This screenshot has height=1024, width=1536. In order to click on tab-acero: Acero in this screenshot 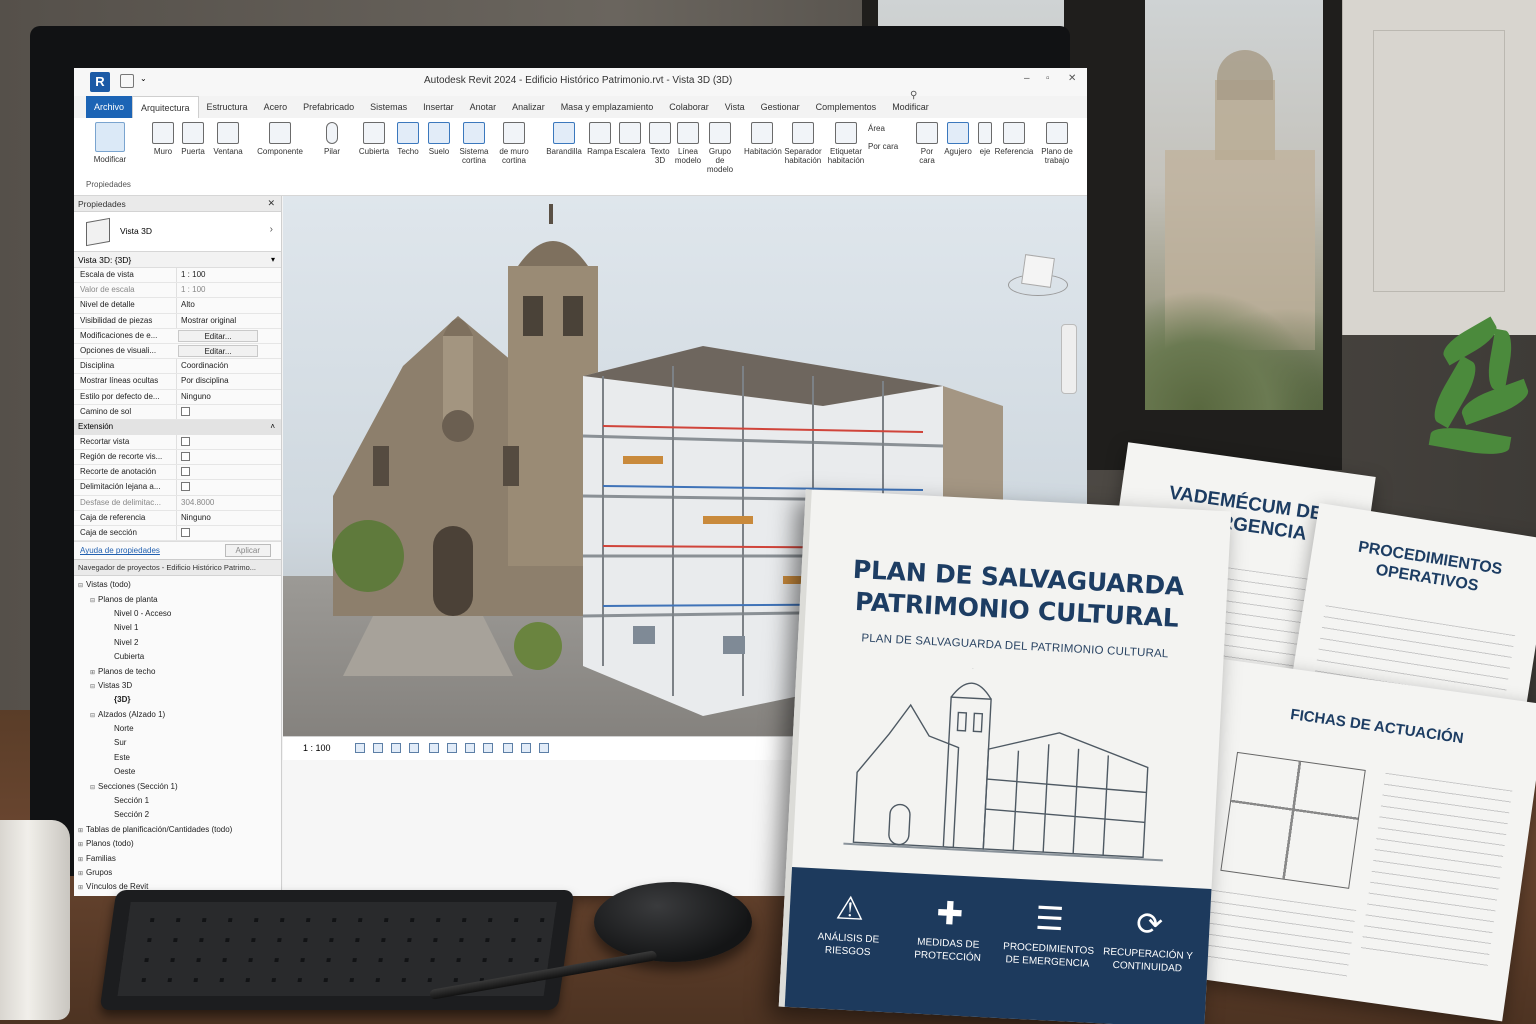, I will do `click(276, 107)`.